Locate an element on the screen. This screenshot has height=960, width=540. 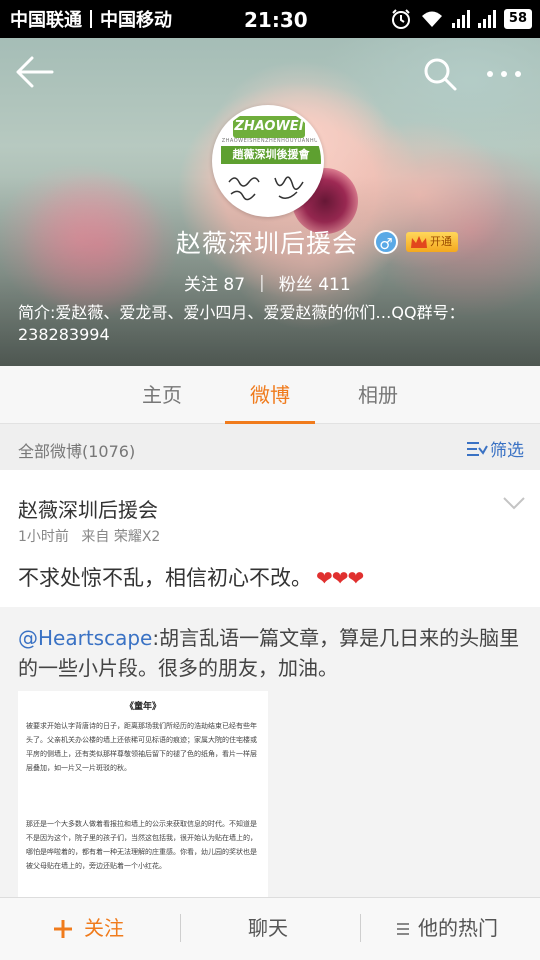
profile-name: 赵薇深圳后援会 is located at coordinates (267, 243).